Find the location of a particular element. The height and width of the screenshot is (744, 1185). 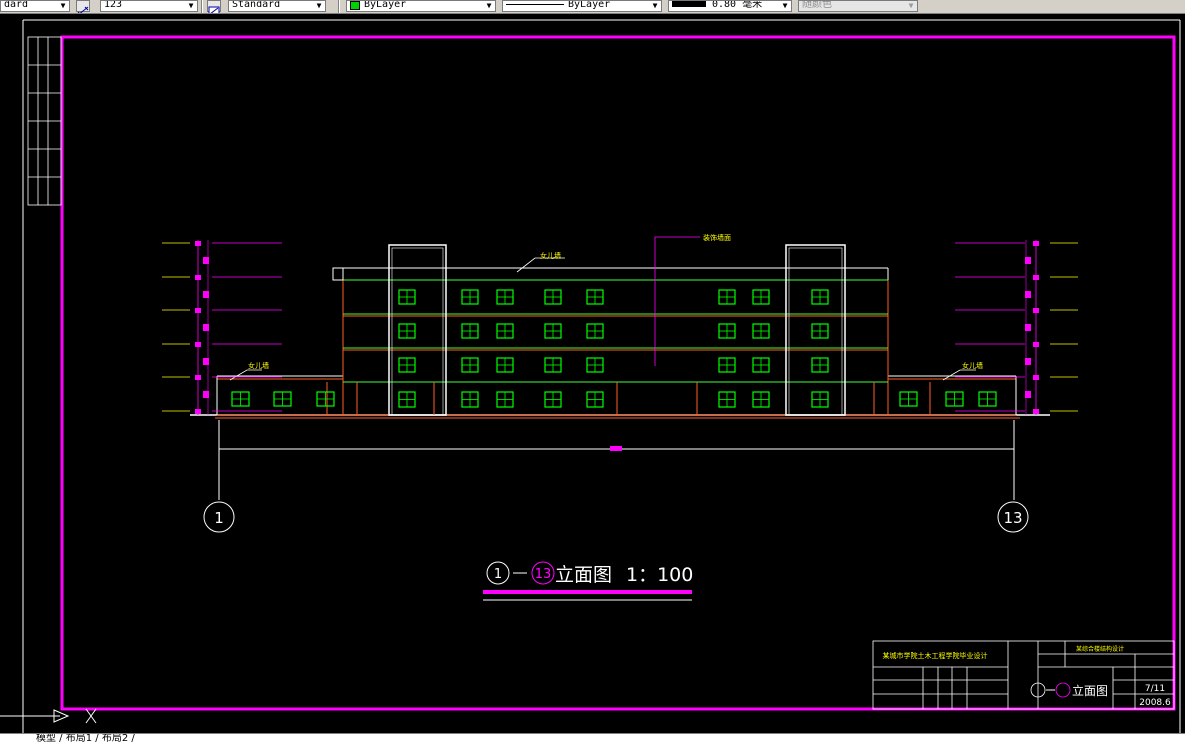

sheet-number: 7/11 is located at coordinates (1155, 689).